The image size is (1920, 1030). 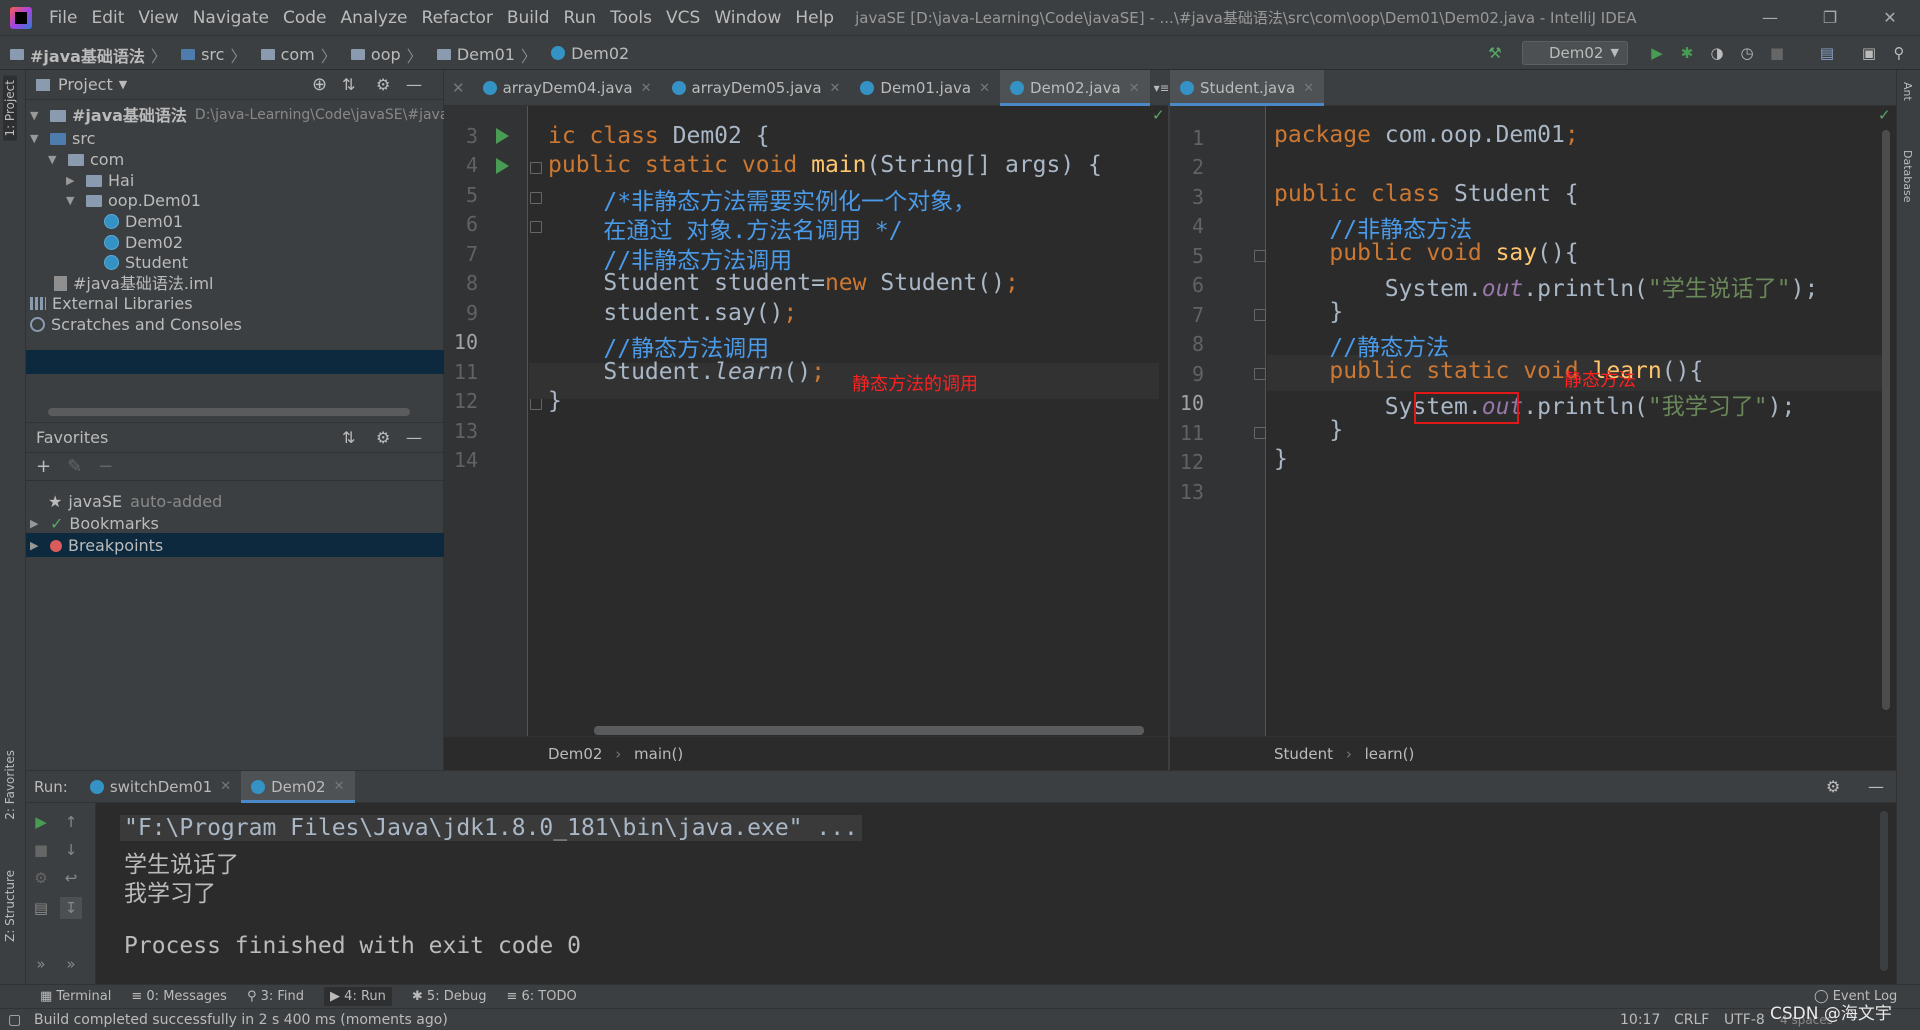 I want to click on code-line-8: //静态方法, so click(x=1361, y=345).